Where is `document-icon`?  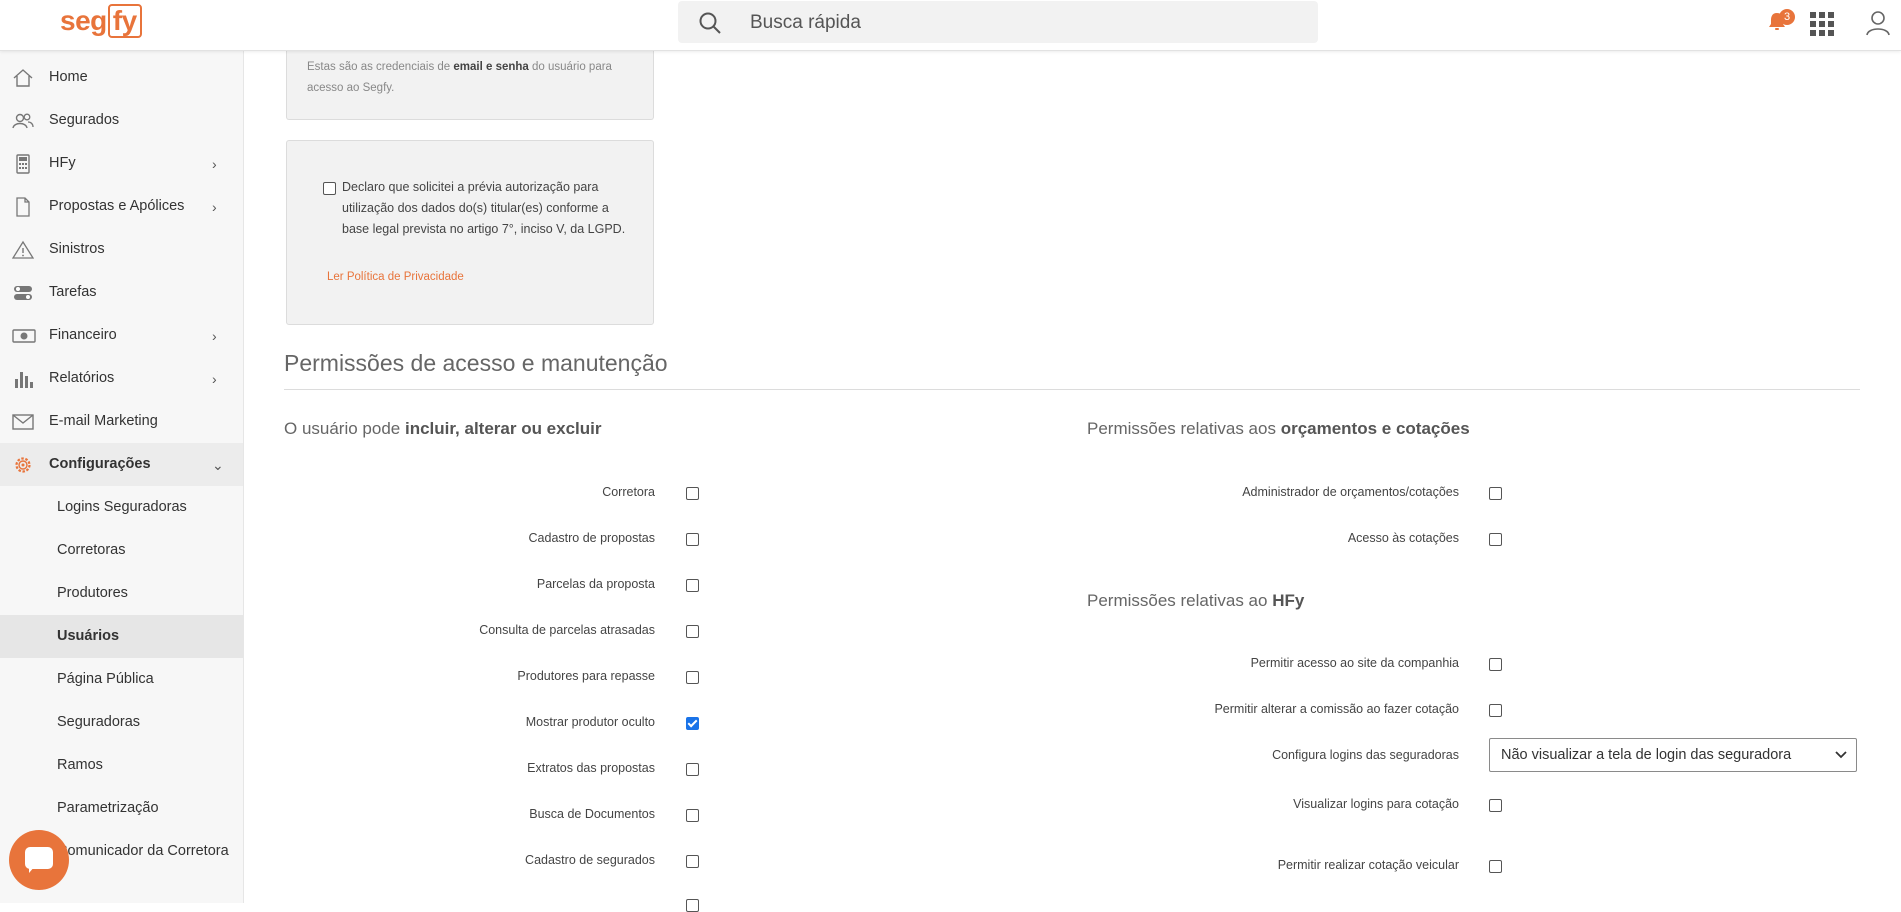
document-icon is located at coordinates (23, 207).